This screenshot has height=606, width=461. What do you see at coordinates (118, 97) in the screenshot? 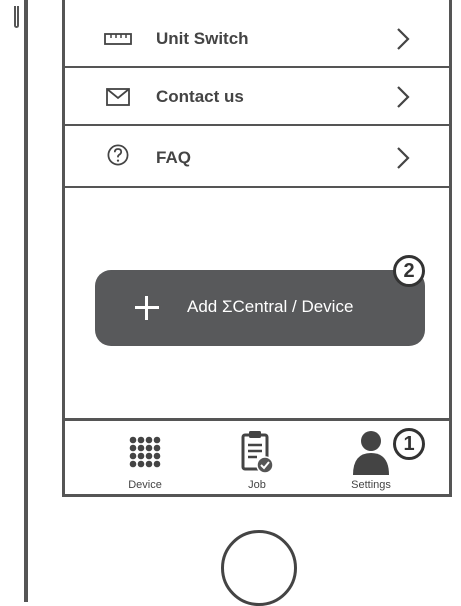
I see `envelope-icon` at bounding box center [118, 97].